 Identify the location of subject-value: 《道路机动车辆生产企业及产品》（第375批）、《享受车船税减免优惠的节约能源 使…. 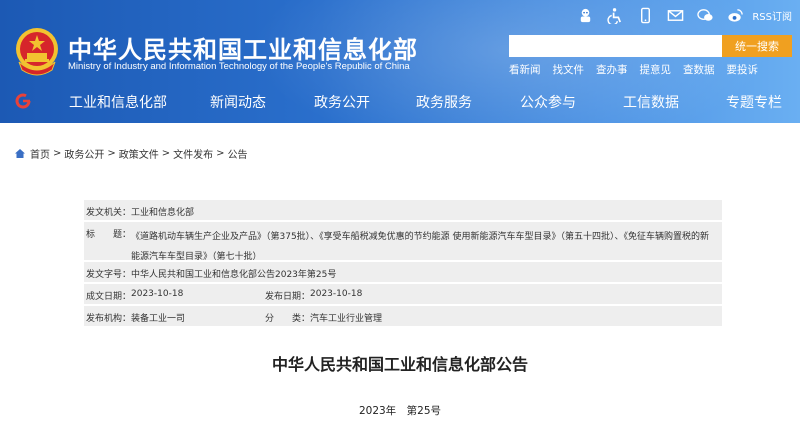
(420, 247).